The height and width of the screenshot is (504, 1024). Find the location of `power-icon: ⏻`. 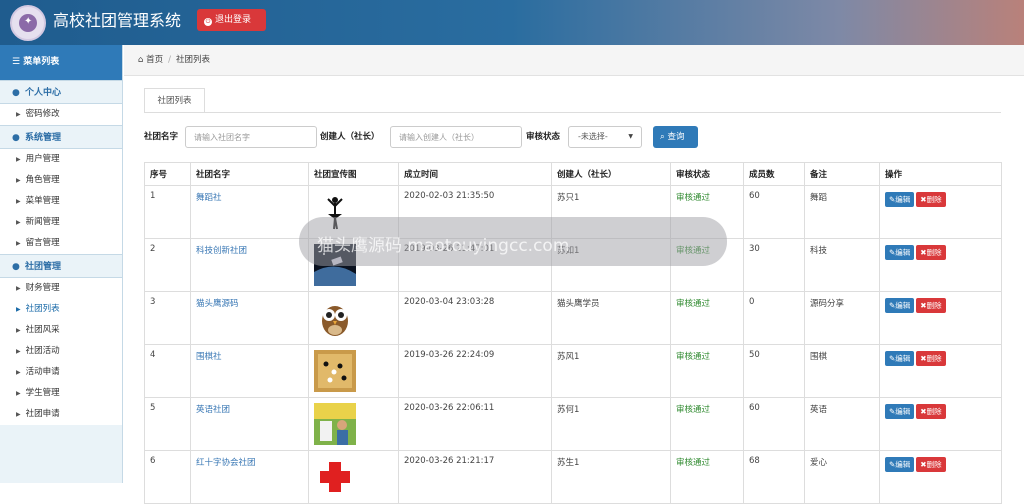

power-icon: ⏻ is located at coordinates (208, 22).